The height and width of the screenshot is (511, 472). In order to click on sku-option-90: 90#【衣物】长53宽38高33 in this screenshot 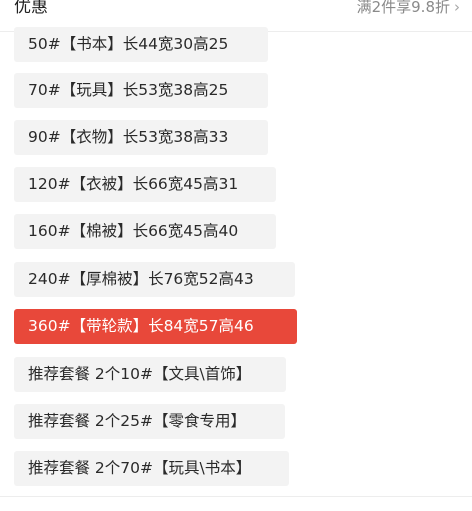, I will do `click(141, 137)`.